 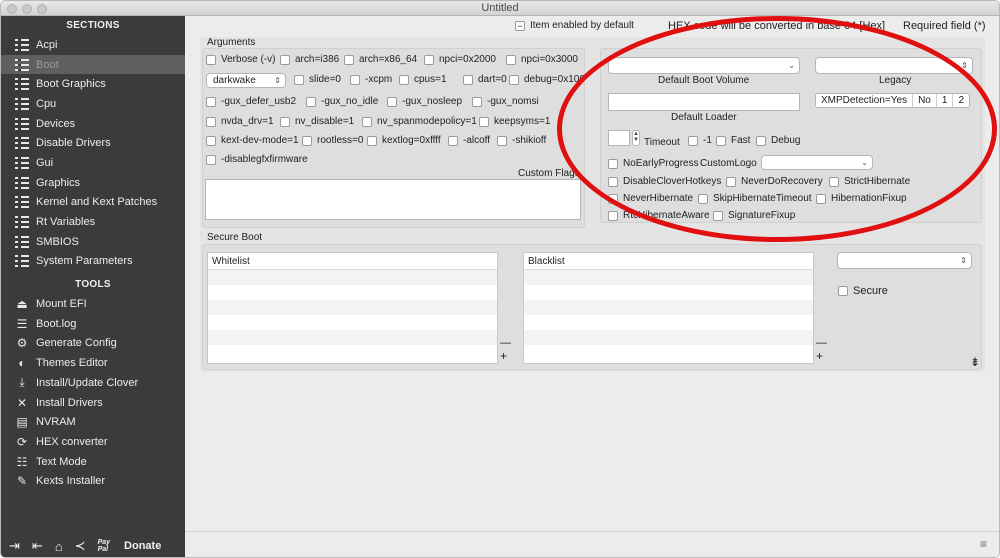 What do you see at coordinates (521, 140) in the screenshot?
I see `opt-shikioff: -shikioff` at bounding box center [521, 140].